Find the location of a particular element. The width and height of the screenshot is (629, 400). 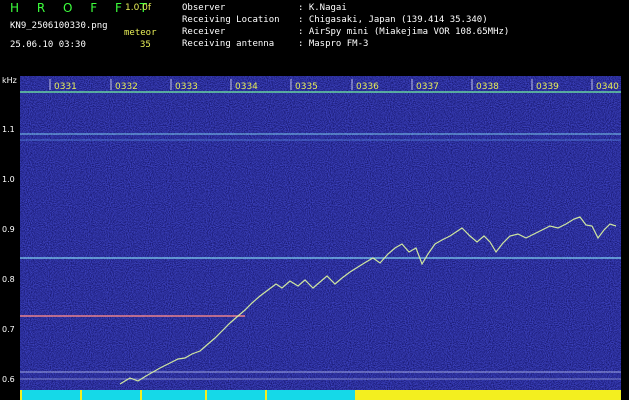

bar-cyan-segment is located at coordinates (187, 395).